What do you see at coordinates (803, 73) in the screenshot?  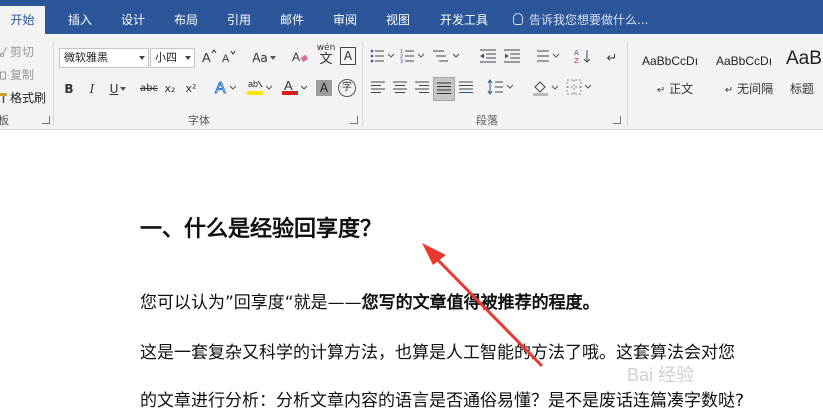 I see `style-heading: AaB 标题` at bounding box center [803, 73].